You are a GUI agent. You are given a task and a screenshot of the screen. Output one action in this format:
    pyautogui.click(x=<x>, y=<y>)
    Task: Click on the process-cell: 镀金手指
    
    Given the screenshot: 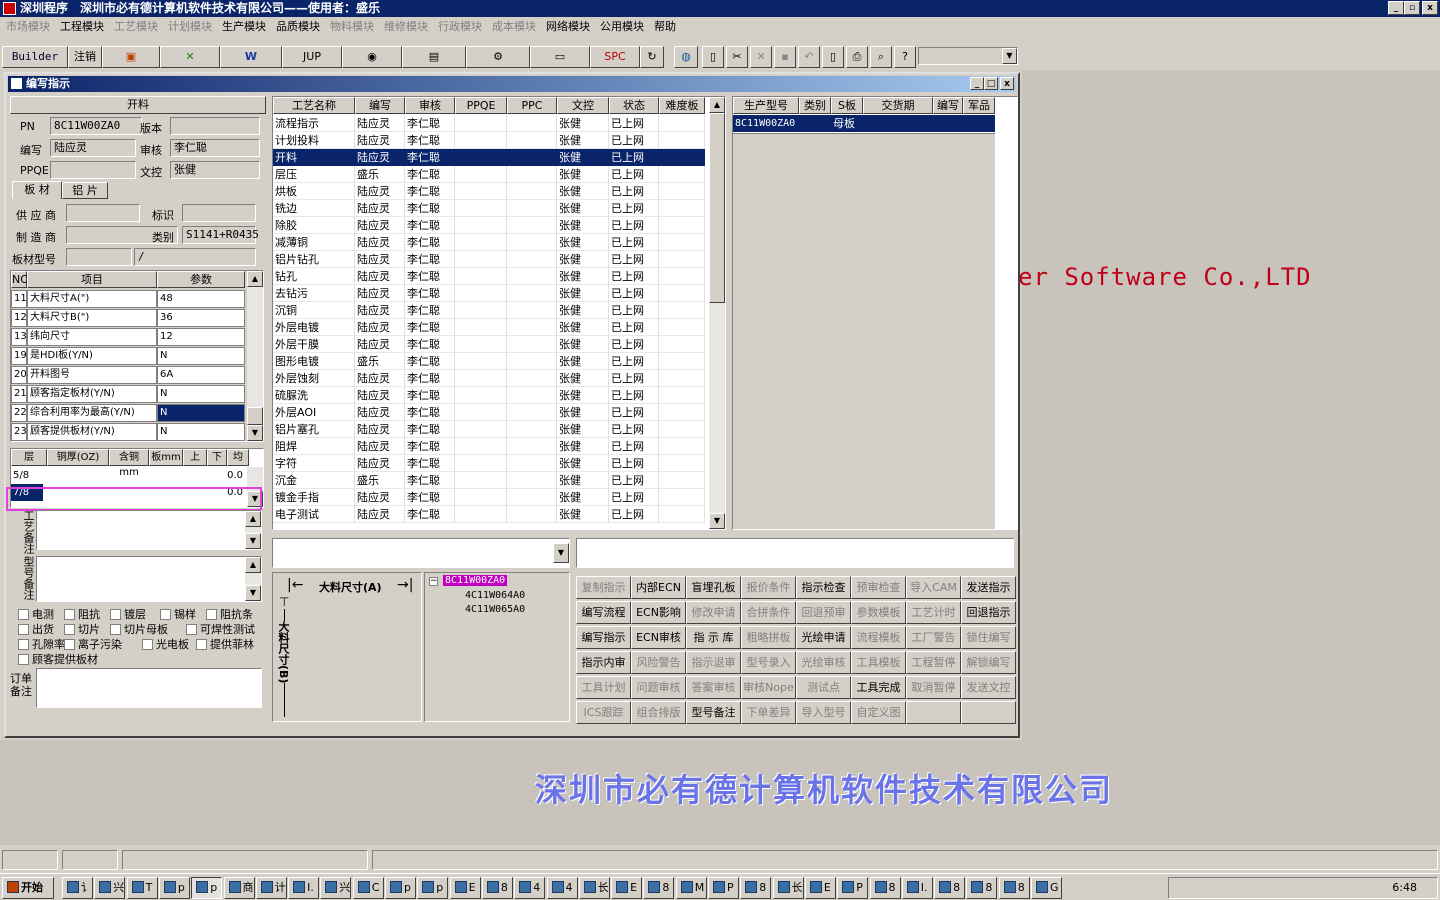 What is the action you would take?
    pyautogui.click(x=314, y=497)
    